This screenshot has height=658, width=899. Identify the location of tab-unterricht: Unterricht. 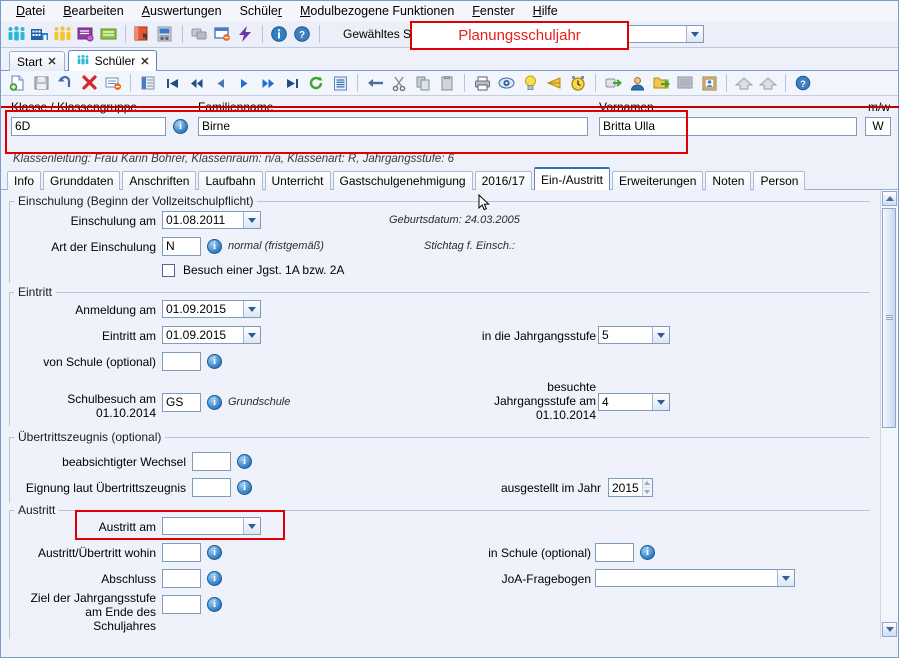
(297, 180).